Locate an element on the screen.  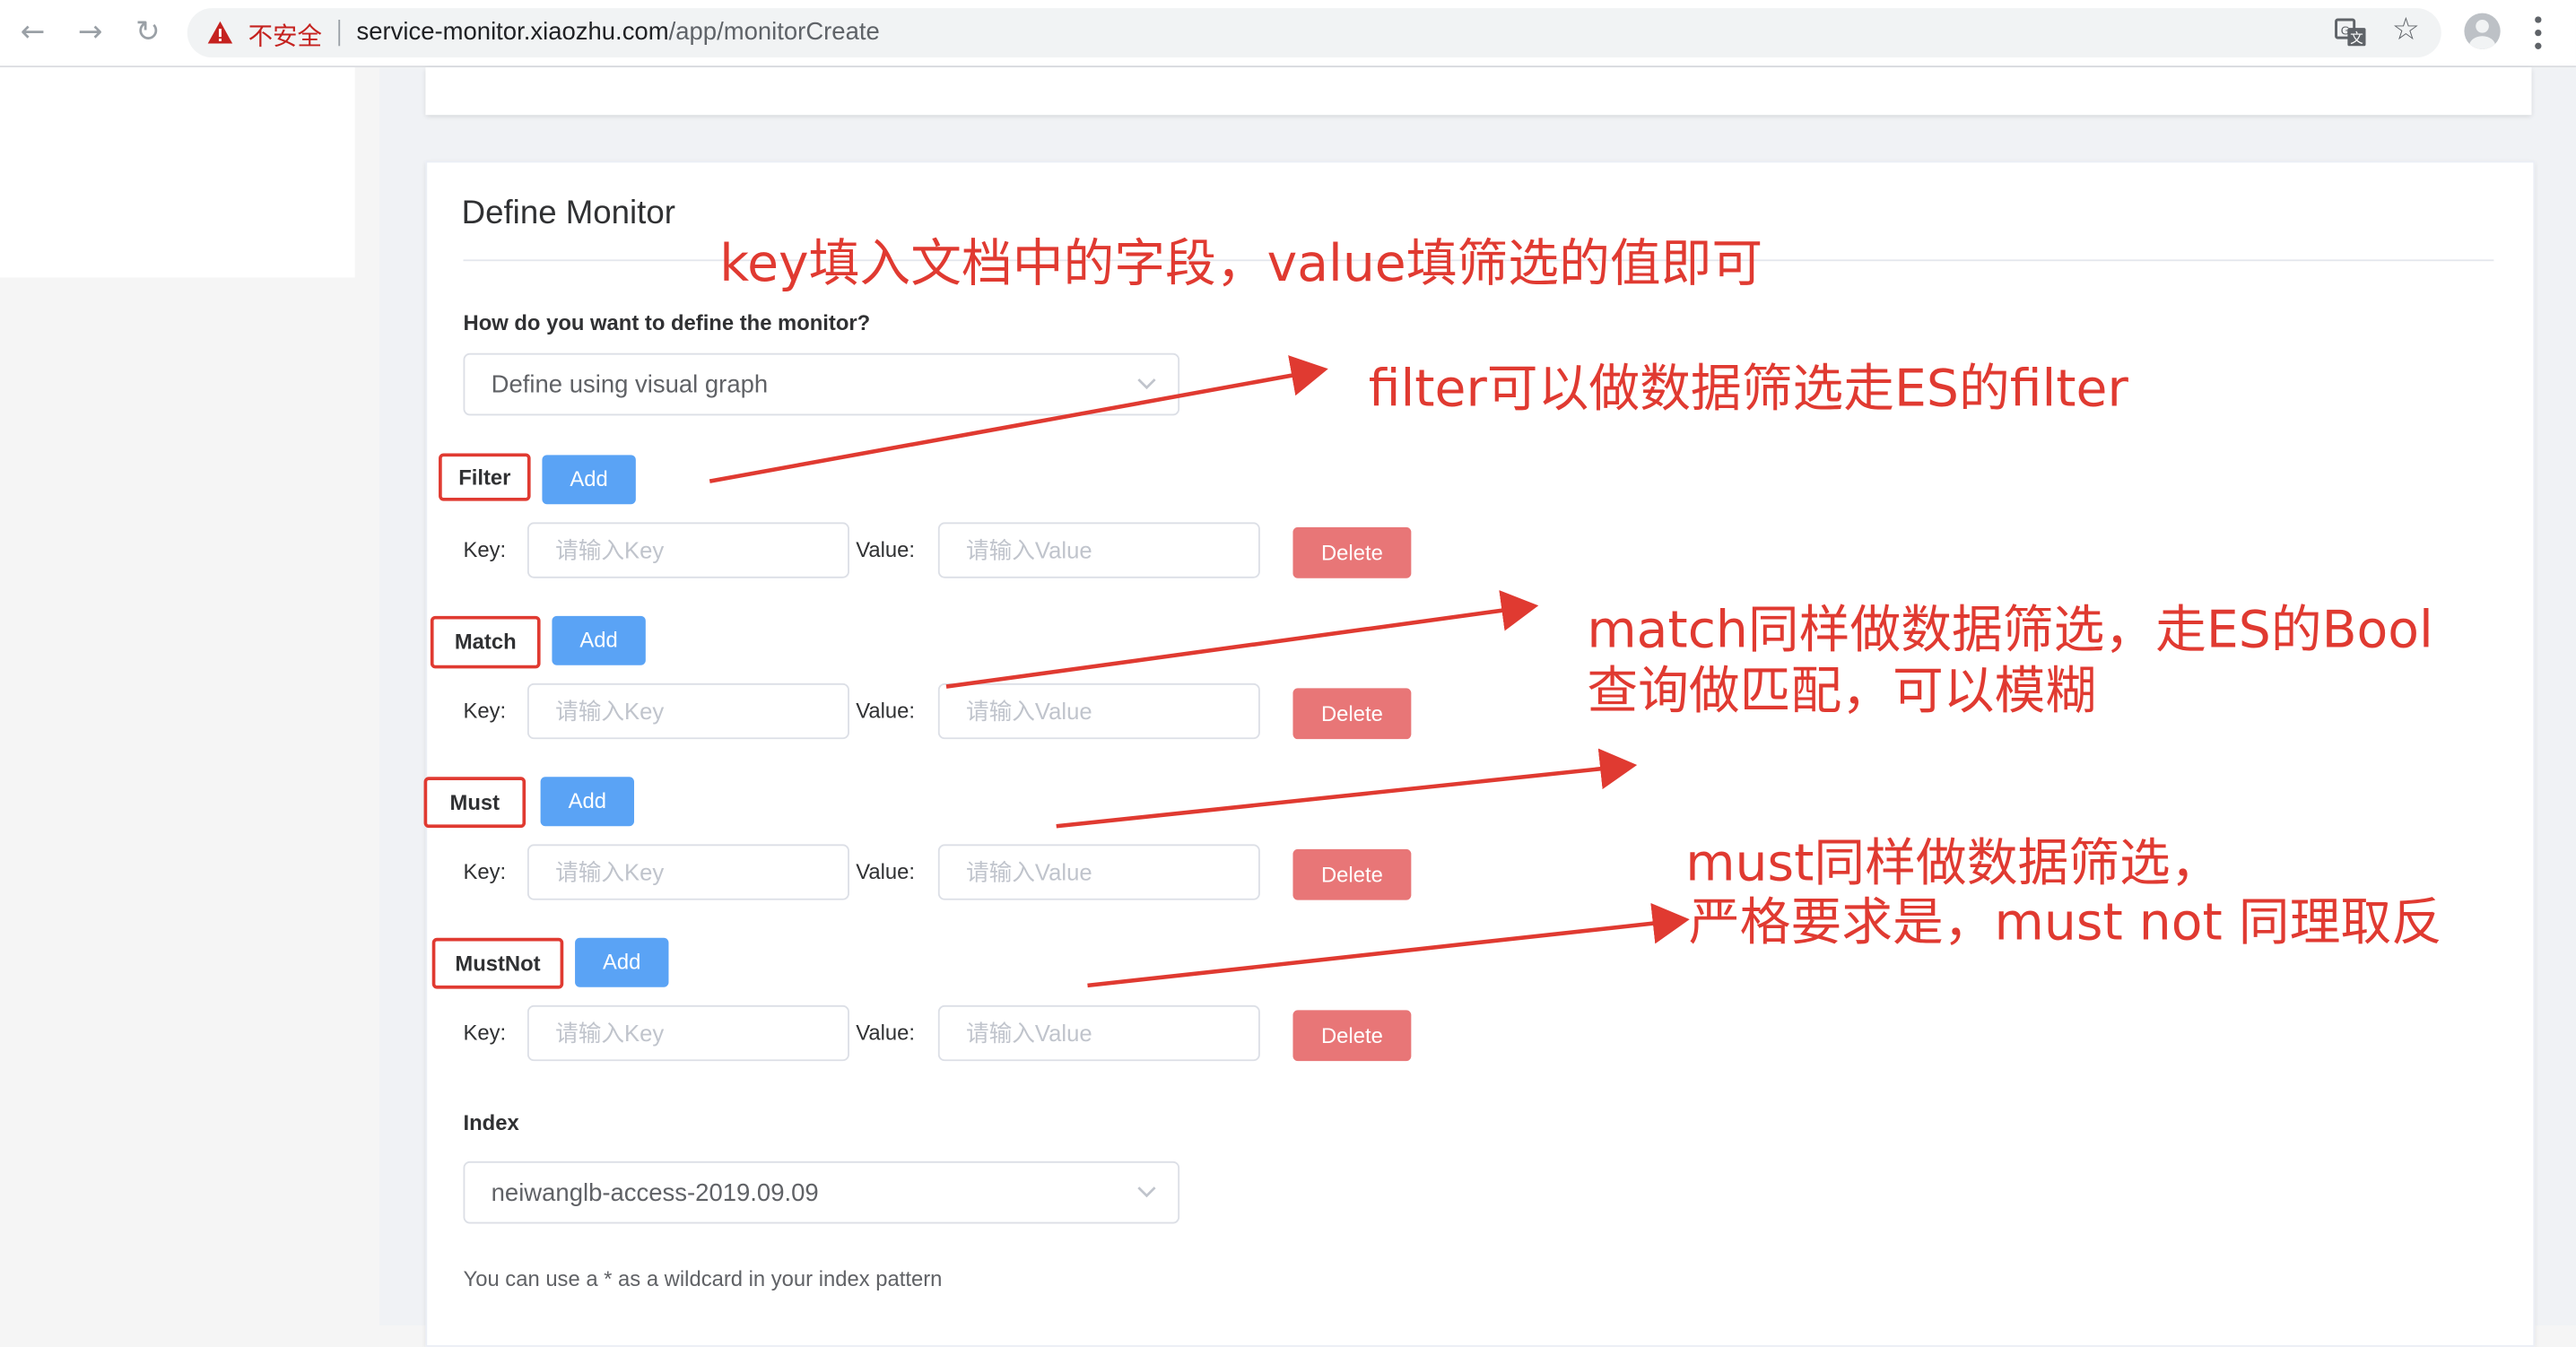
translate-icon: 文 G is located at coordinates (2351, 32).